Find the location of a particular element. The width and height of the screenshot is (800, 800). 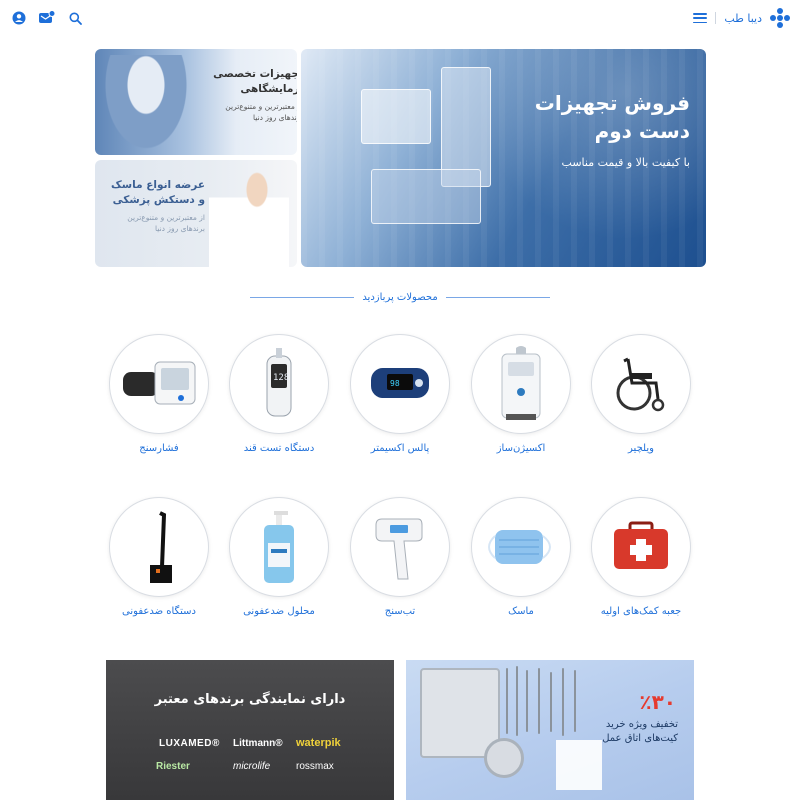

product-label: پالس اکسیمتر is located at coordinates (400, 448).